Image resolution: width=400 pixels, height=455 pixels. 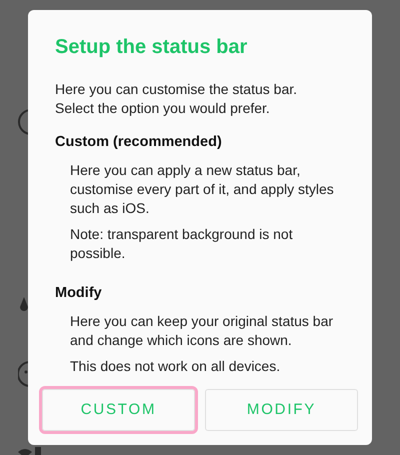 What do you see at coordinates (175, 366) in the screenshot?
I see `section-text: This does not work on all devices.` at bounding box center [175, 366].